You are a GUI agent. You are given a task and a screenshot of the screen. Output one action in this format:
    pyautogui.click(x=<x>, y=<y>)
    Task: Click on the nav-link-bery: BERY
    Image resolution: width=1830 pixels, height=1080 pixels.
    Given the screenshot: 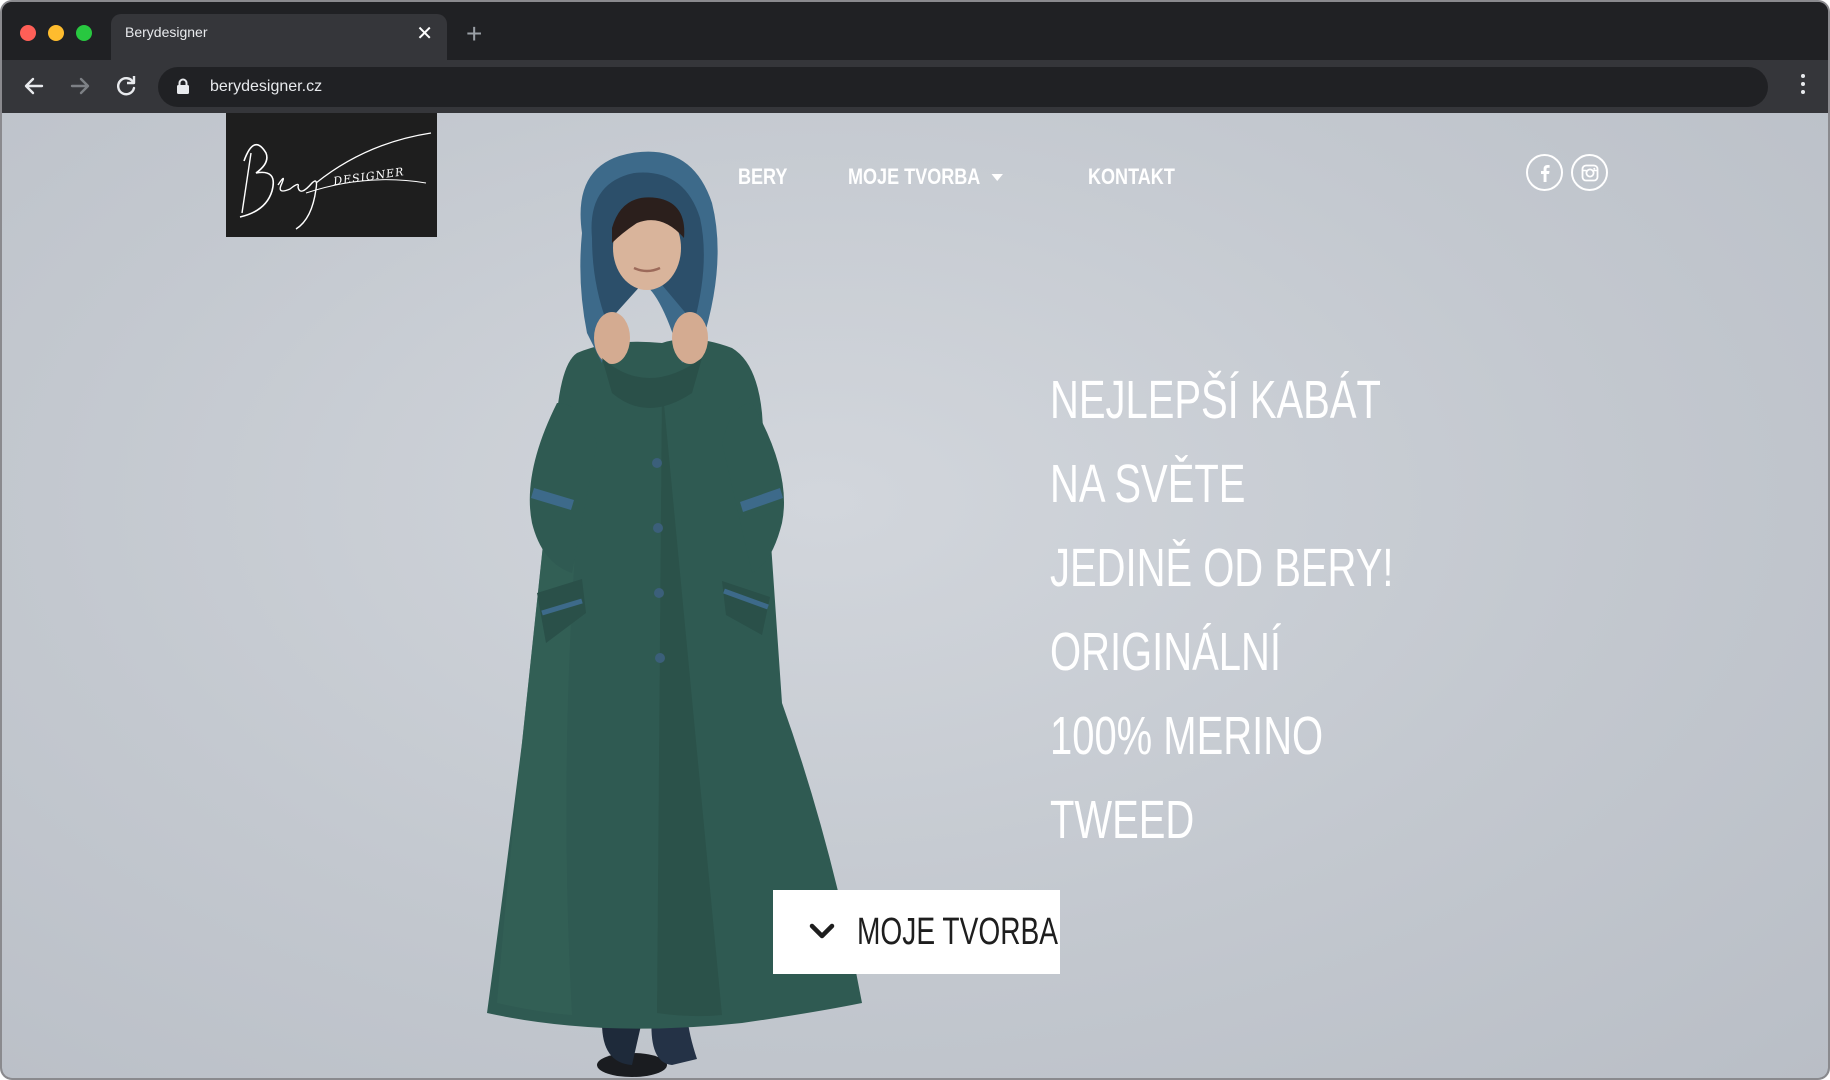 What is the action you would take?
    pyautogui.click(x=762, y=177)
    